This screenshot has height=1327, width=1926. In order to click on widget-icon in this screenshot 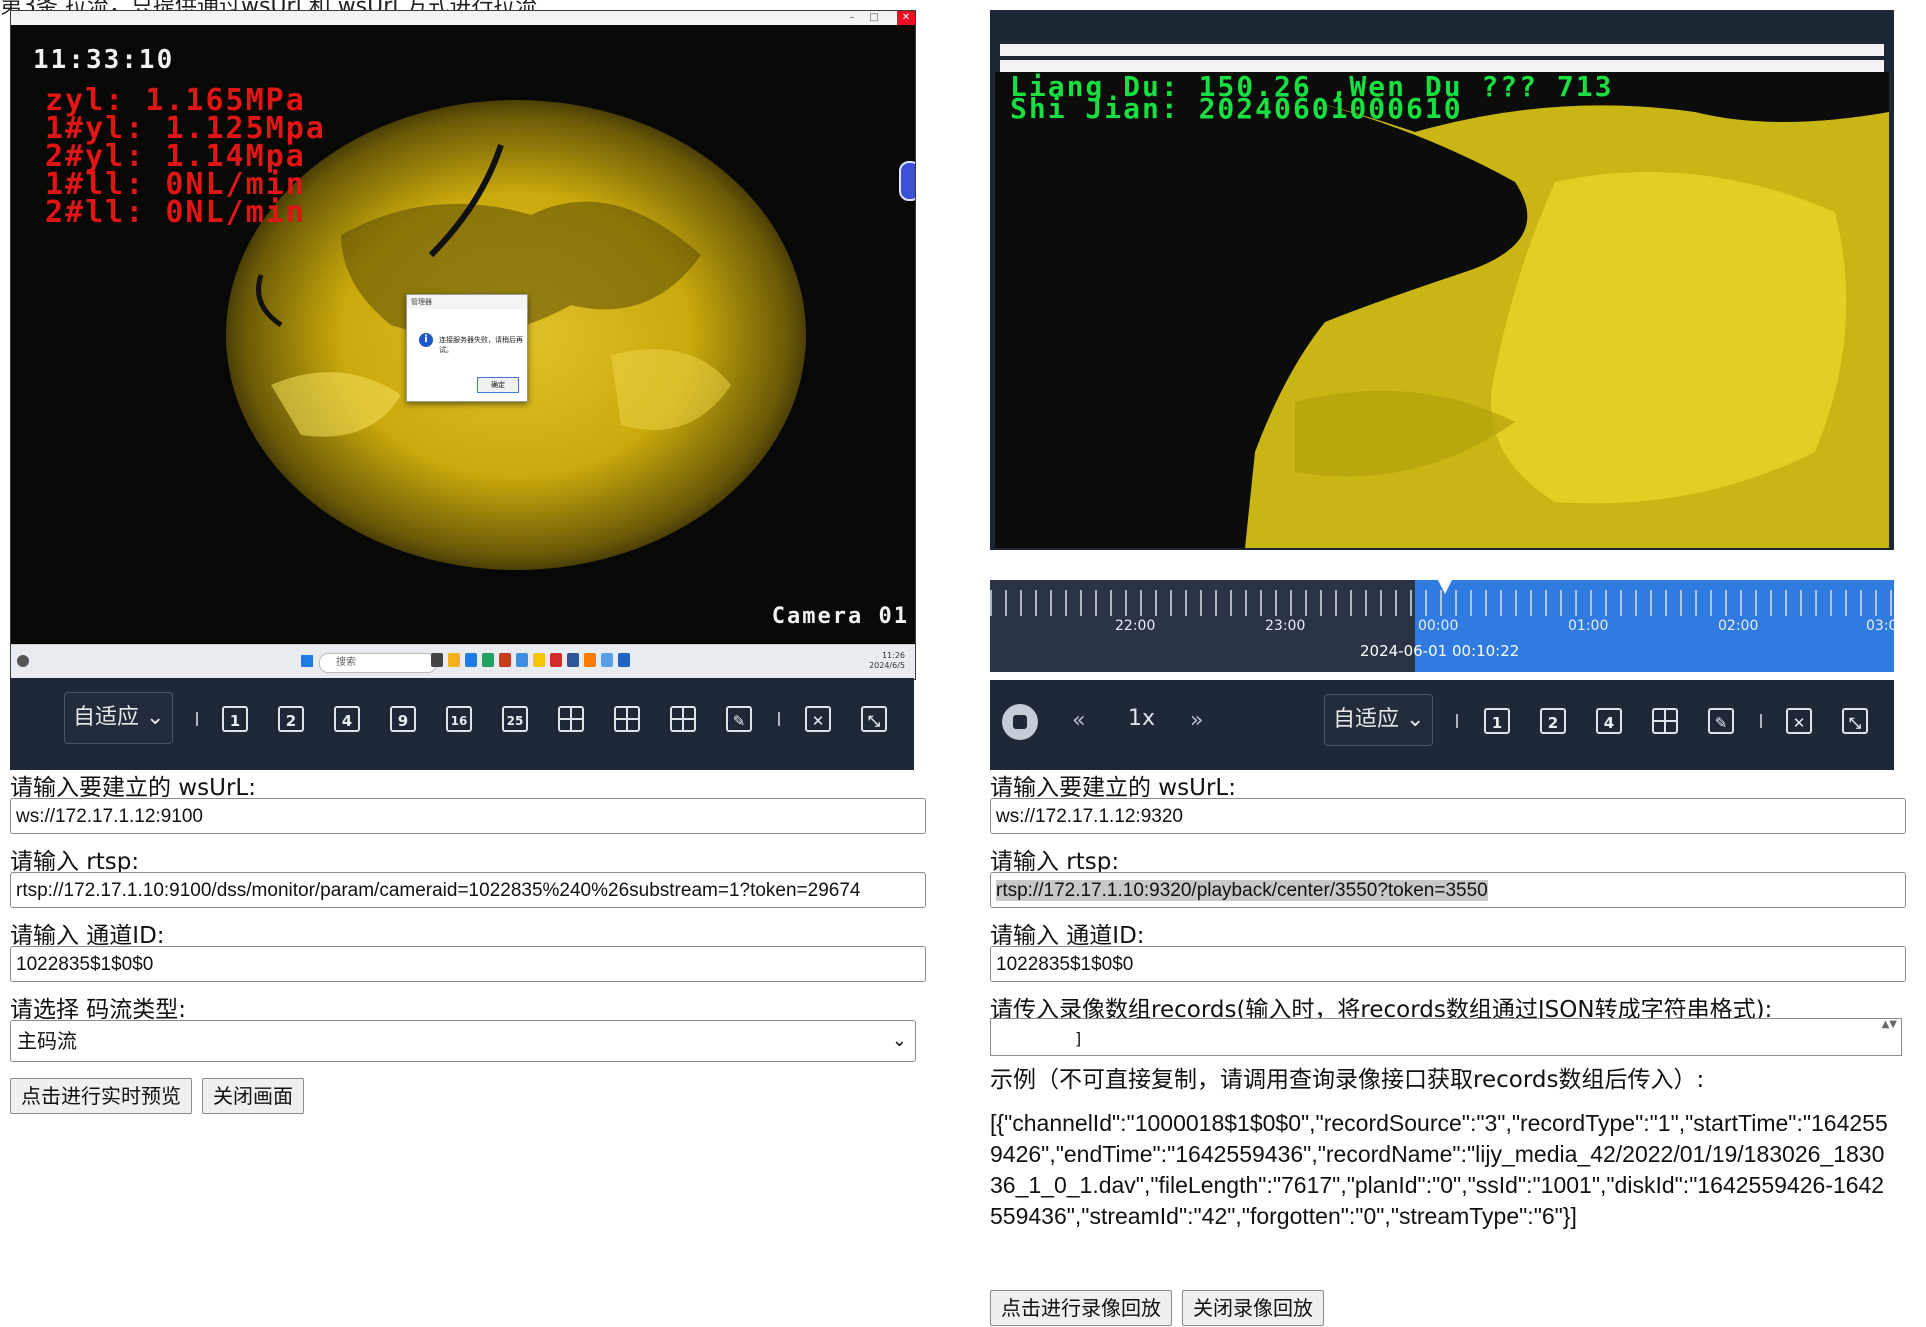, I will do `click(23, 661)`.